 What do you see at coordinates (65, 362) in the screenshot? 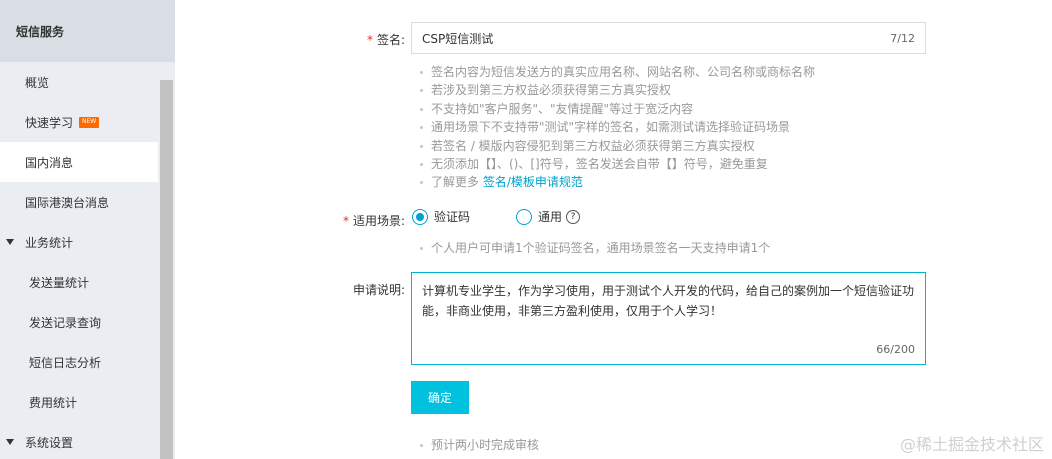
I see `sidebar-item-label: 短信日志分析` at bounding box center [65, 362].